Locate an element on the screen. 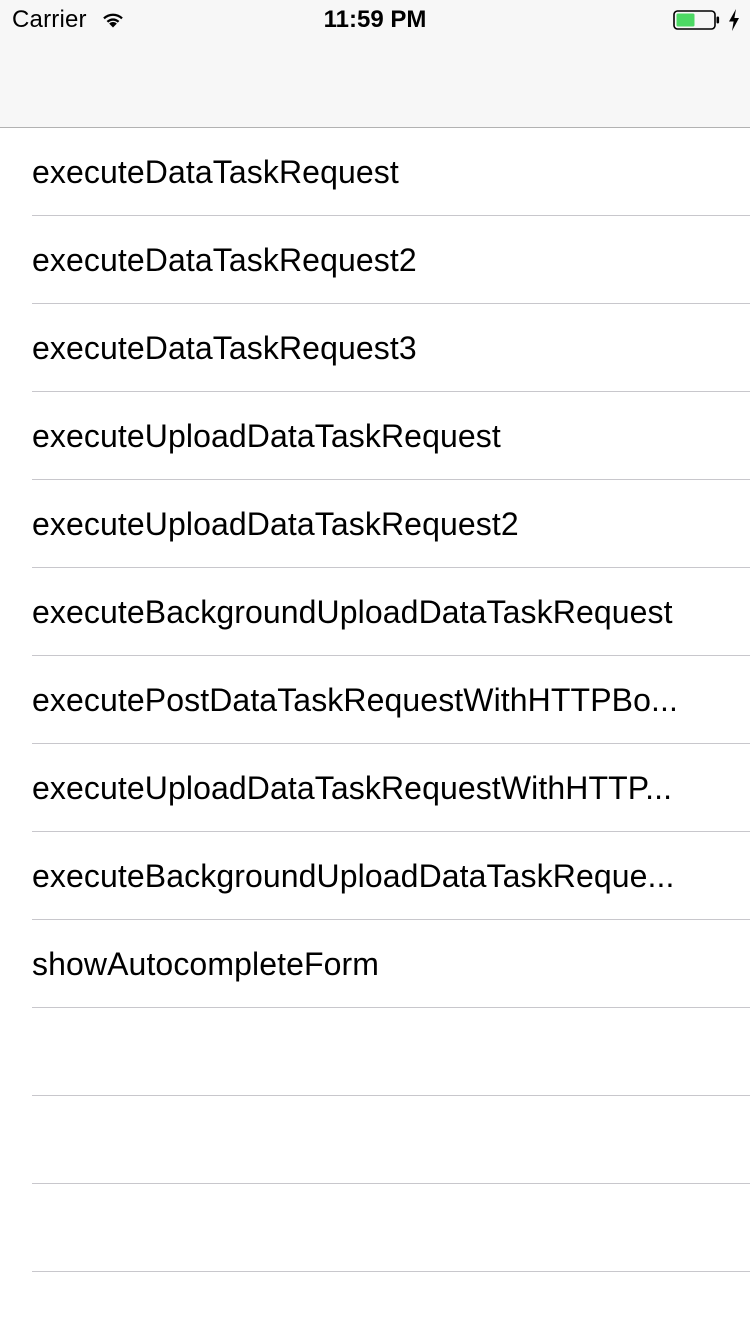 The width and height of the screenshot is (750, 1334). list-item-label: executeDataTaskRequest2 is located at coordinates (224, 260).